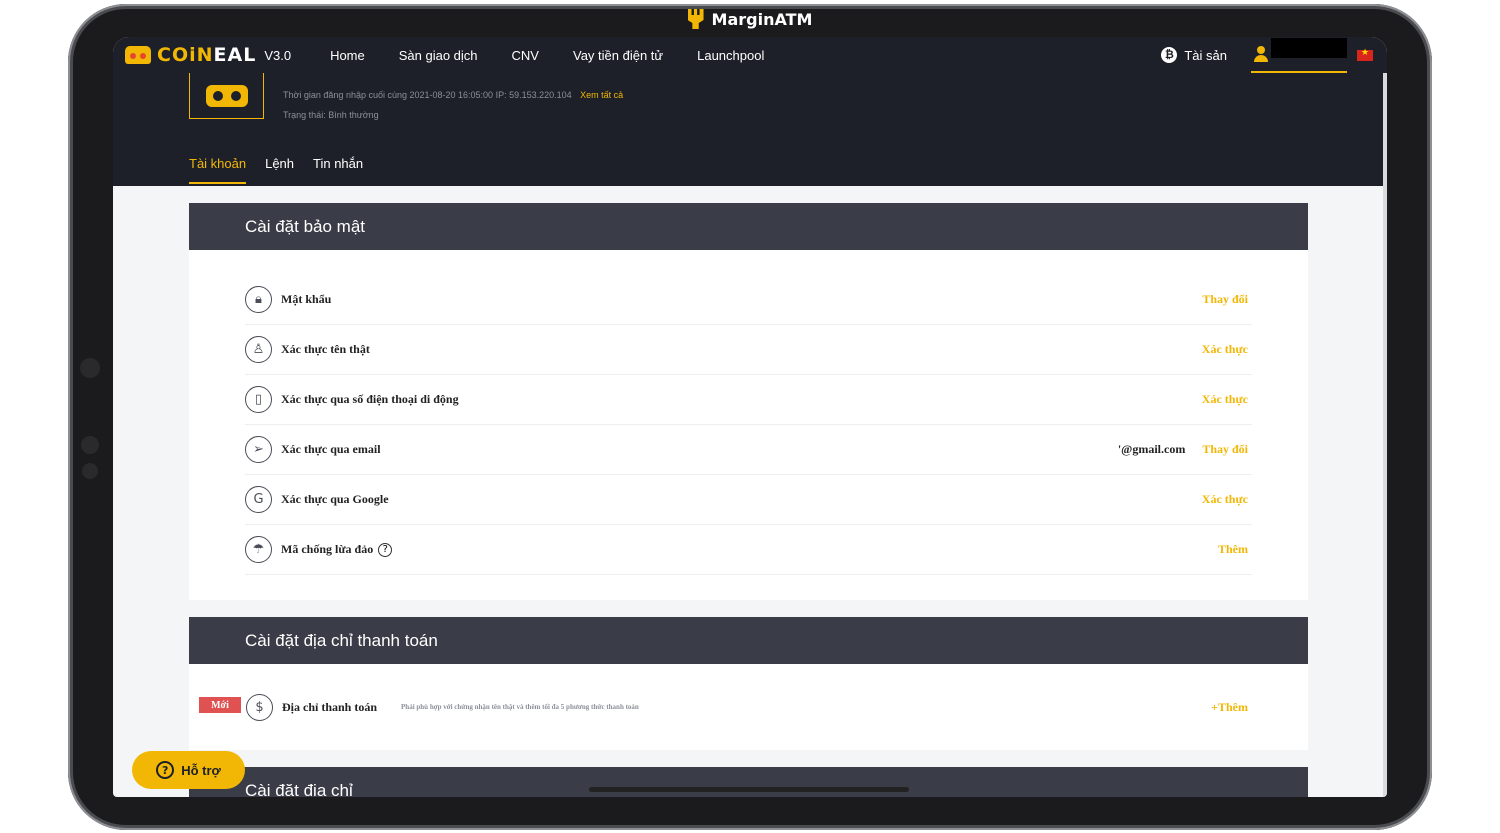  Describe the element at coordinates (1225, 299) in the screenshot. I see `change-password-button: Thay đổi` at that location.